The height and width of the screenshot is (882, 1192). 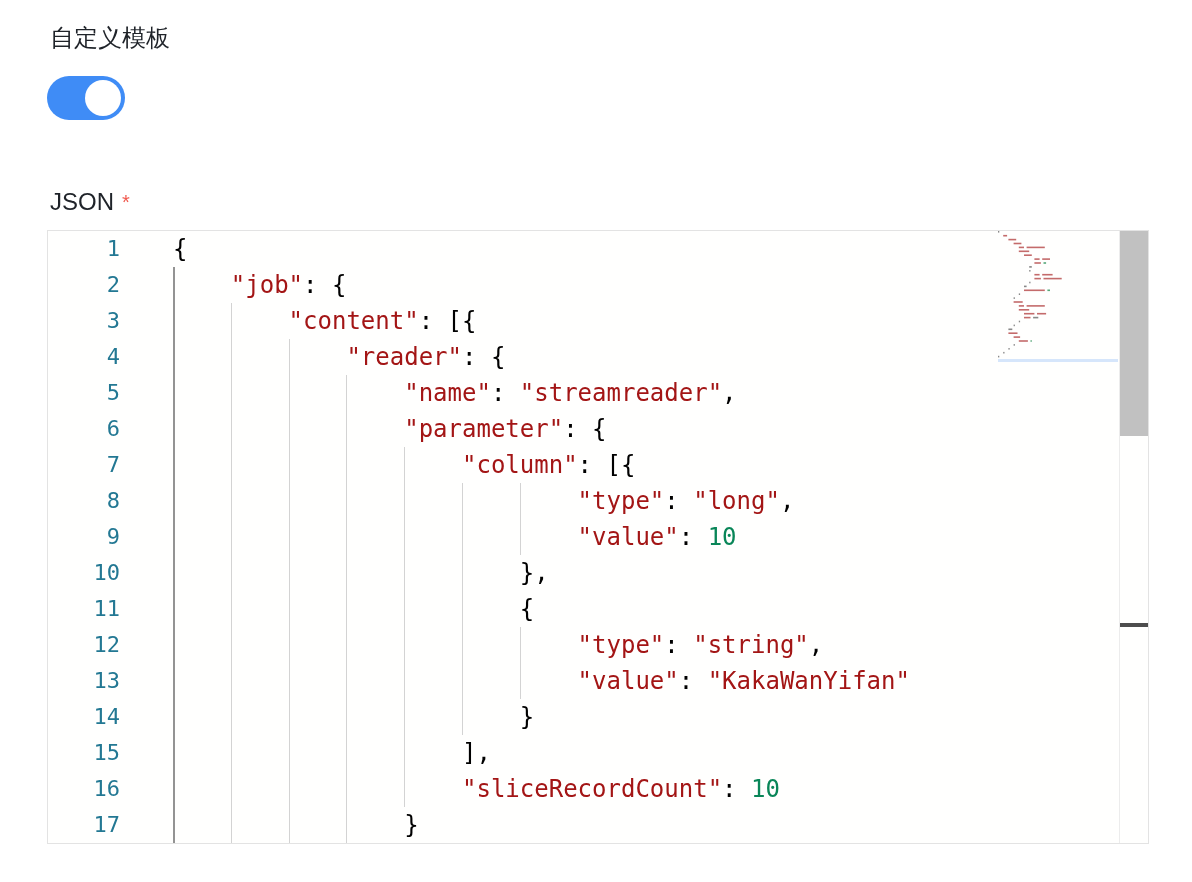 What do you see at coordinates (700, 645) in the screenshot?
I see `code-line: "type": "string",` at bounding box center [700, 645].